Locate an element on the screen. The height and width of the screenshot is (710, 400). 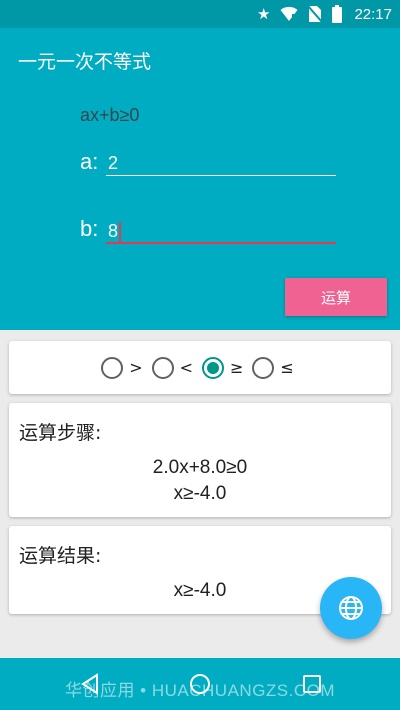
b-value: 8 is located at coordinates (113, 231).